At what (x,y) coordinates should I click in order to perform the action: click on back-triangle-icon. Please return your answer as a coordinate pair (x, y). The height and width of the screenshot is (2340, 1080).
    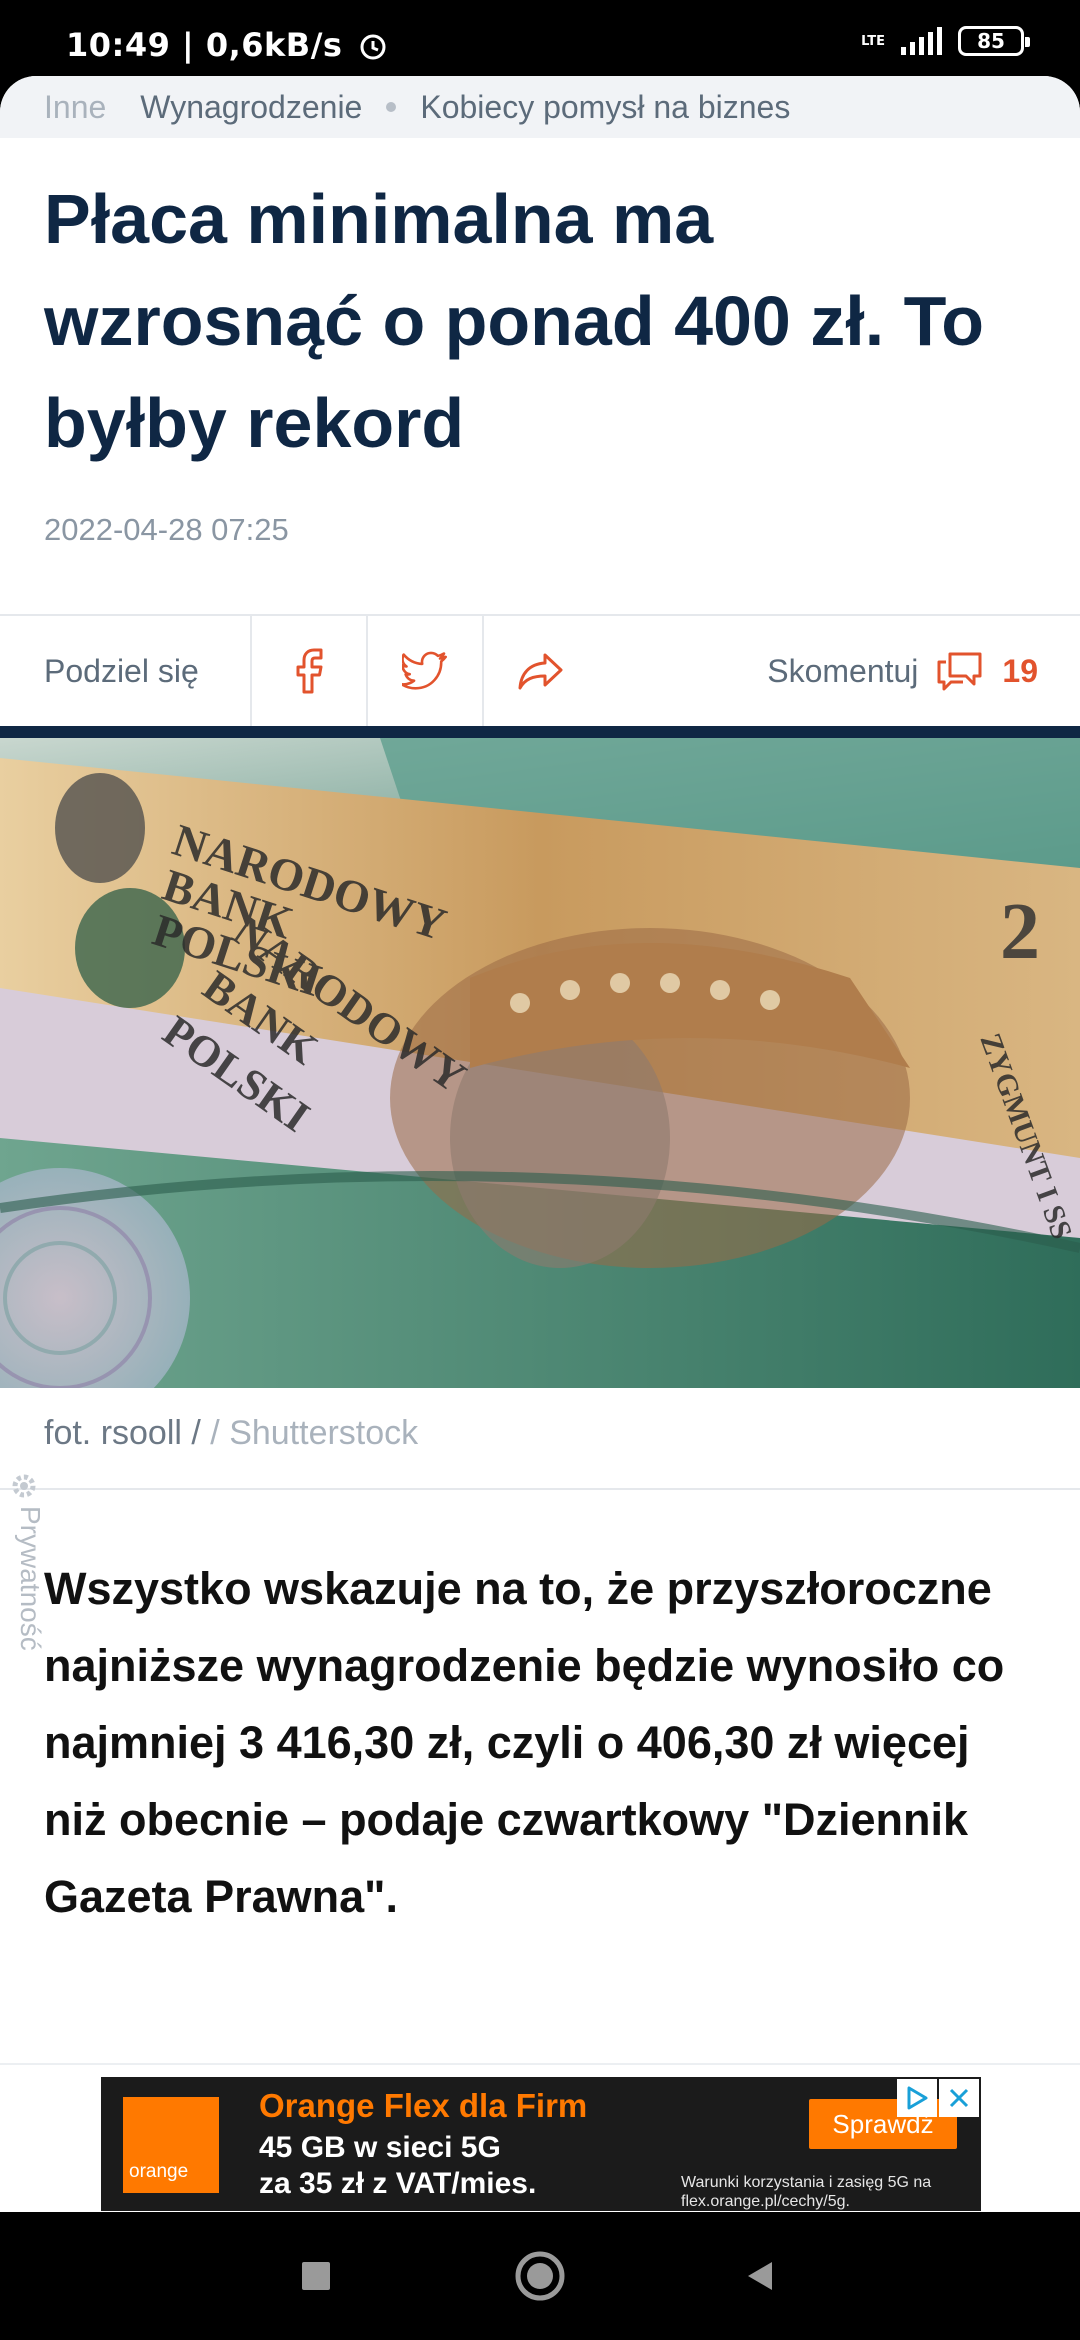
    Looking at the image, I should click on (760, 2276).